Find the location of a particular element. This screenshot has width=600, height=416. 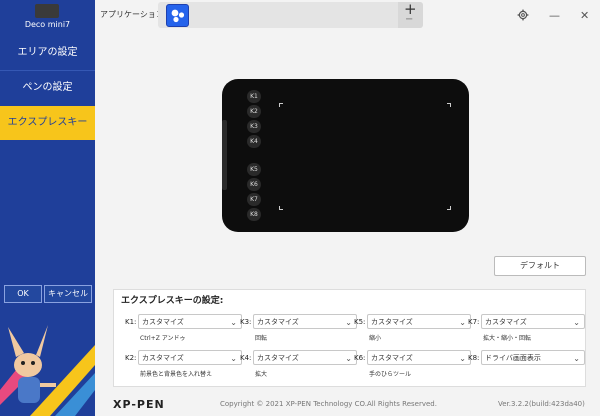

panel-title: エクスプレスキーの設定: is located at coordinates (172, 301).